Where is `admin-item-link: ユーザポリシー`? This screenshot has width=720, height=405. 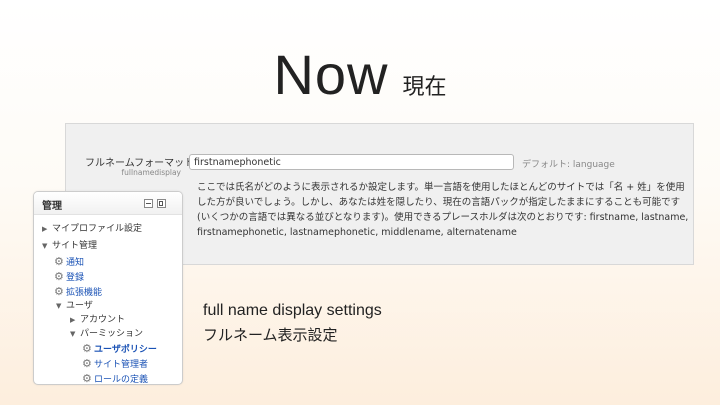
admin-item-link: ユーザポリシー is located at coordinates (125, 350).